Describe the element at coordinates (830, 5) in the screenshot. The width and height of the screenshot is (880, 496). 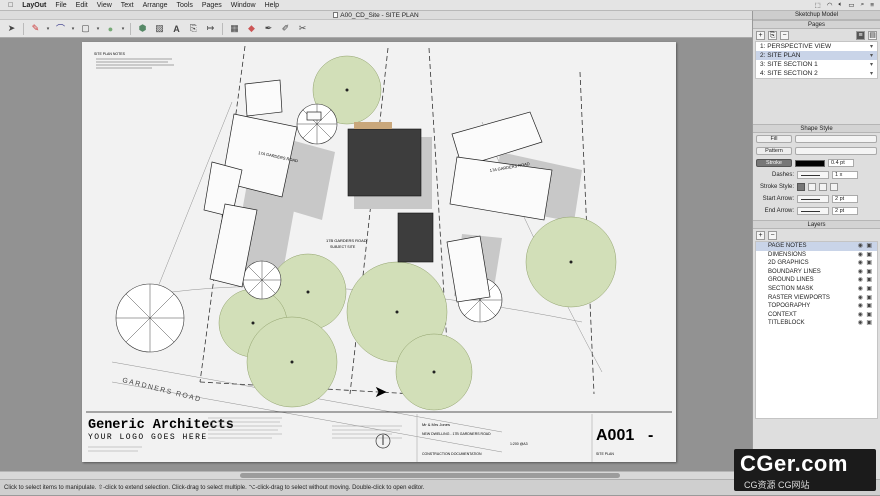
I see `wifi-icon: ◠` at that location.